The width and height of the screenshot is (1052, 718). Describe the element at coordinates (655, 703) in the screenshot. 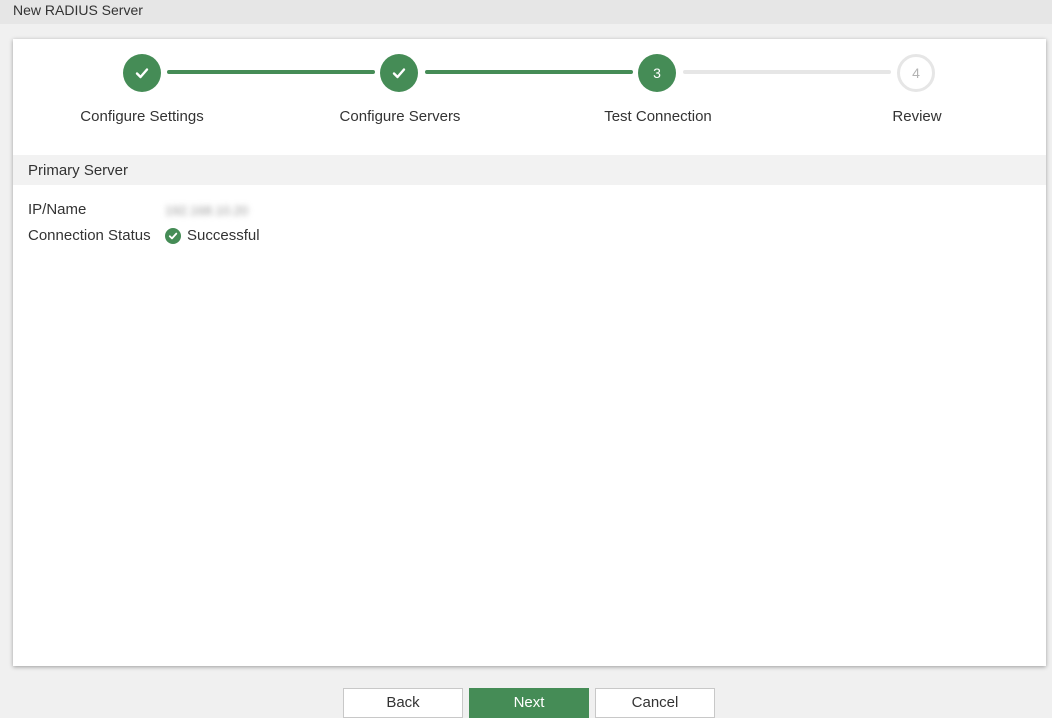

I see `cancel-button: Cancel` at that location.